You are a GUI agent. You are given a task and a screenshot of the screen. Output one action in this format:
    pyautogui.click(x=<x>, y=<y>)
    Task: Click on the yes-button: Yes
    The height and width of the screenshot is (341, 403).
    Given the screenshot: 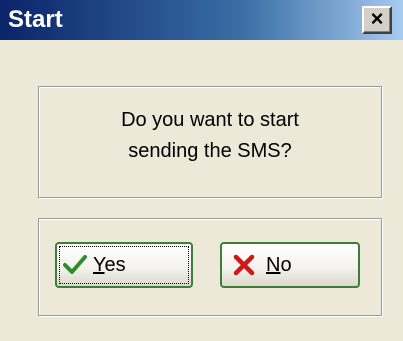 What is the action you would take?
    pyautogui.click(x=124, y=265)
    